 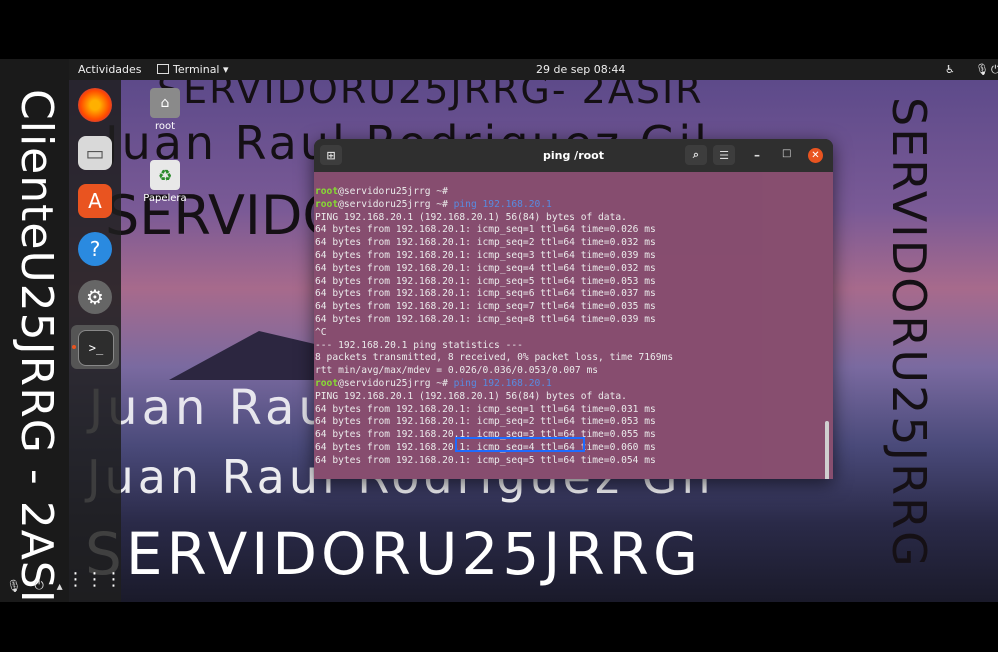 I want to click on host-vertical-label: ClienteU25JRRG - 2ASI, so click(x=36, y=345).